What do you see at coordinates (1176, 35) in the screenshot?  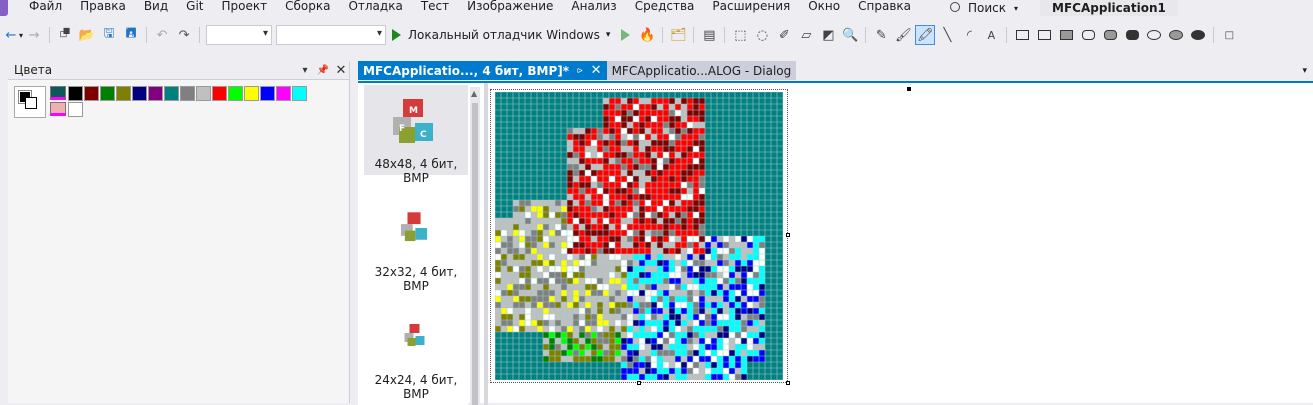 I see `outlined-ellipse-icon` at bounding box center [1176, 35].